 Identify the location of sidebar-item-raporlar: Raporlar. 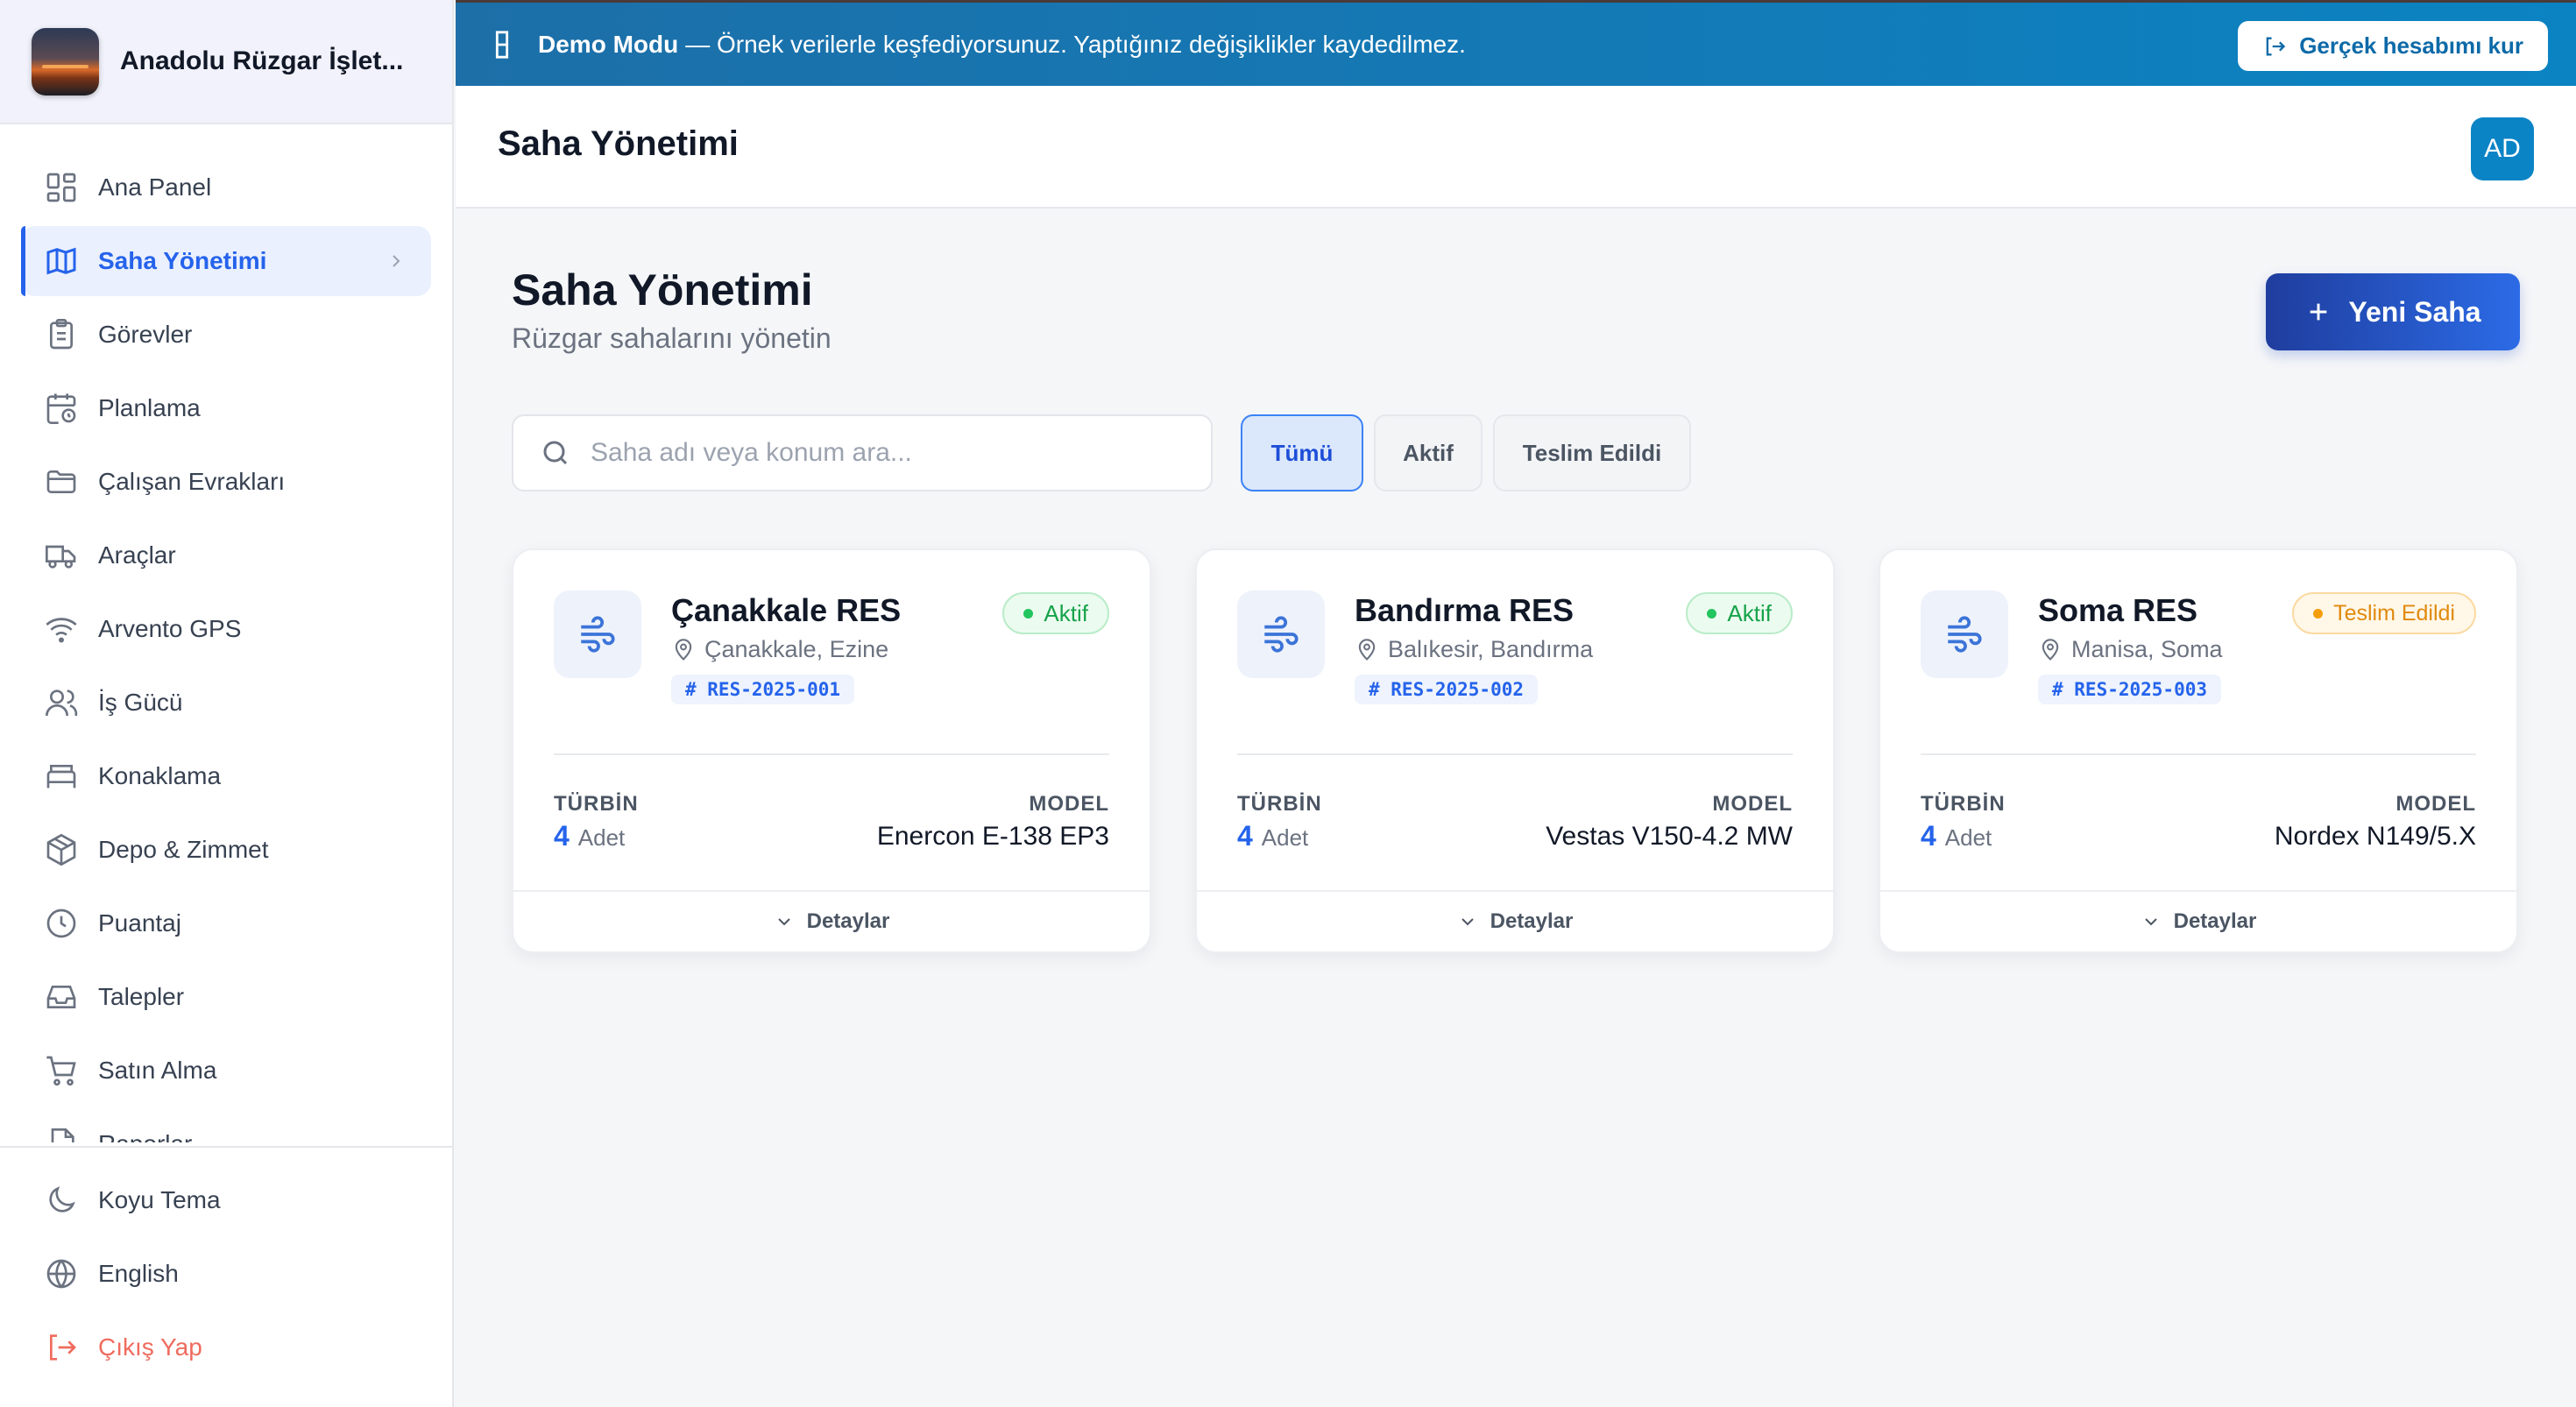
(226, 1125).